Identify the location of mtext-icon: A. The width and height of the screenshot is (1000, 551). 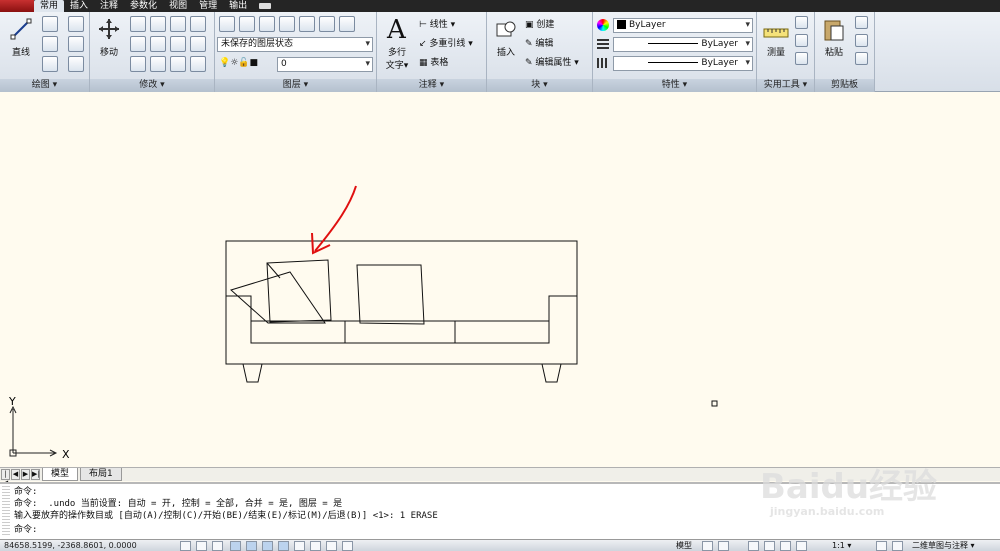
(396, 30).